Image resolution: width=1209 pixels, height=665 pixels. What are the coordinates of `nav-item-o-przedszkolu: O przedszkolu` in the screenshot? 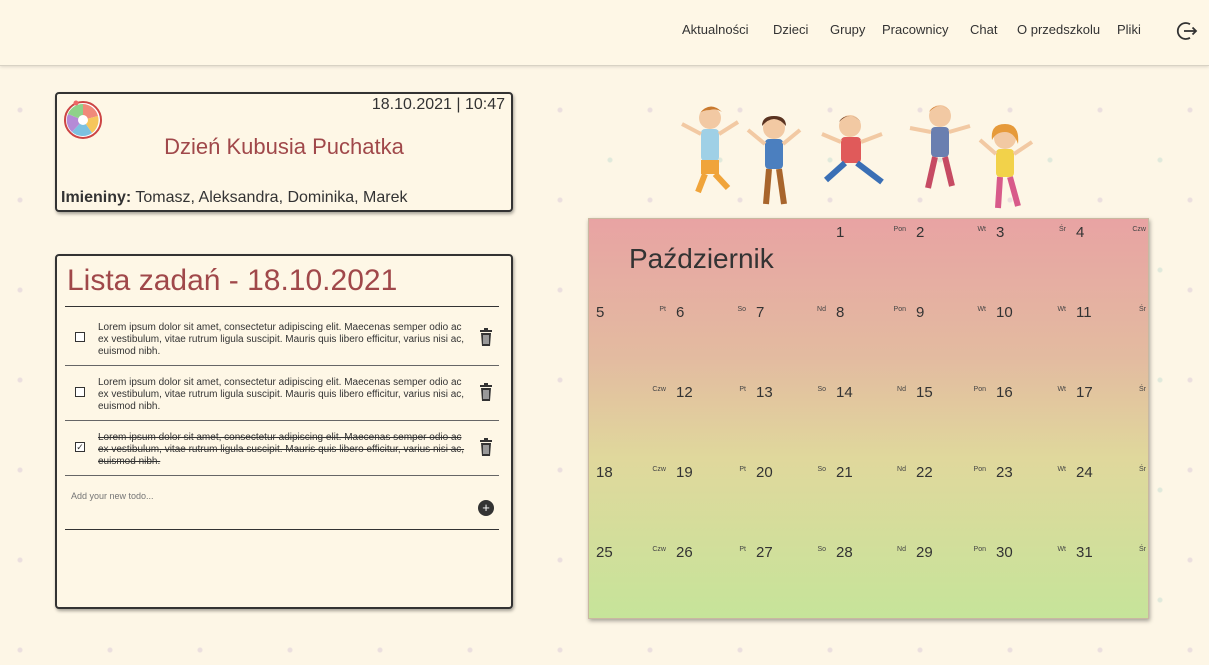 It's located at (1058, 29).